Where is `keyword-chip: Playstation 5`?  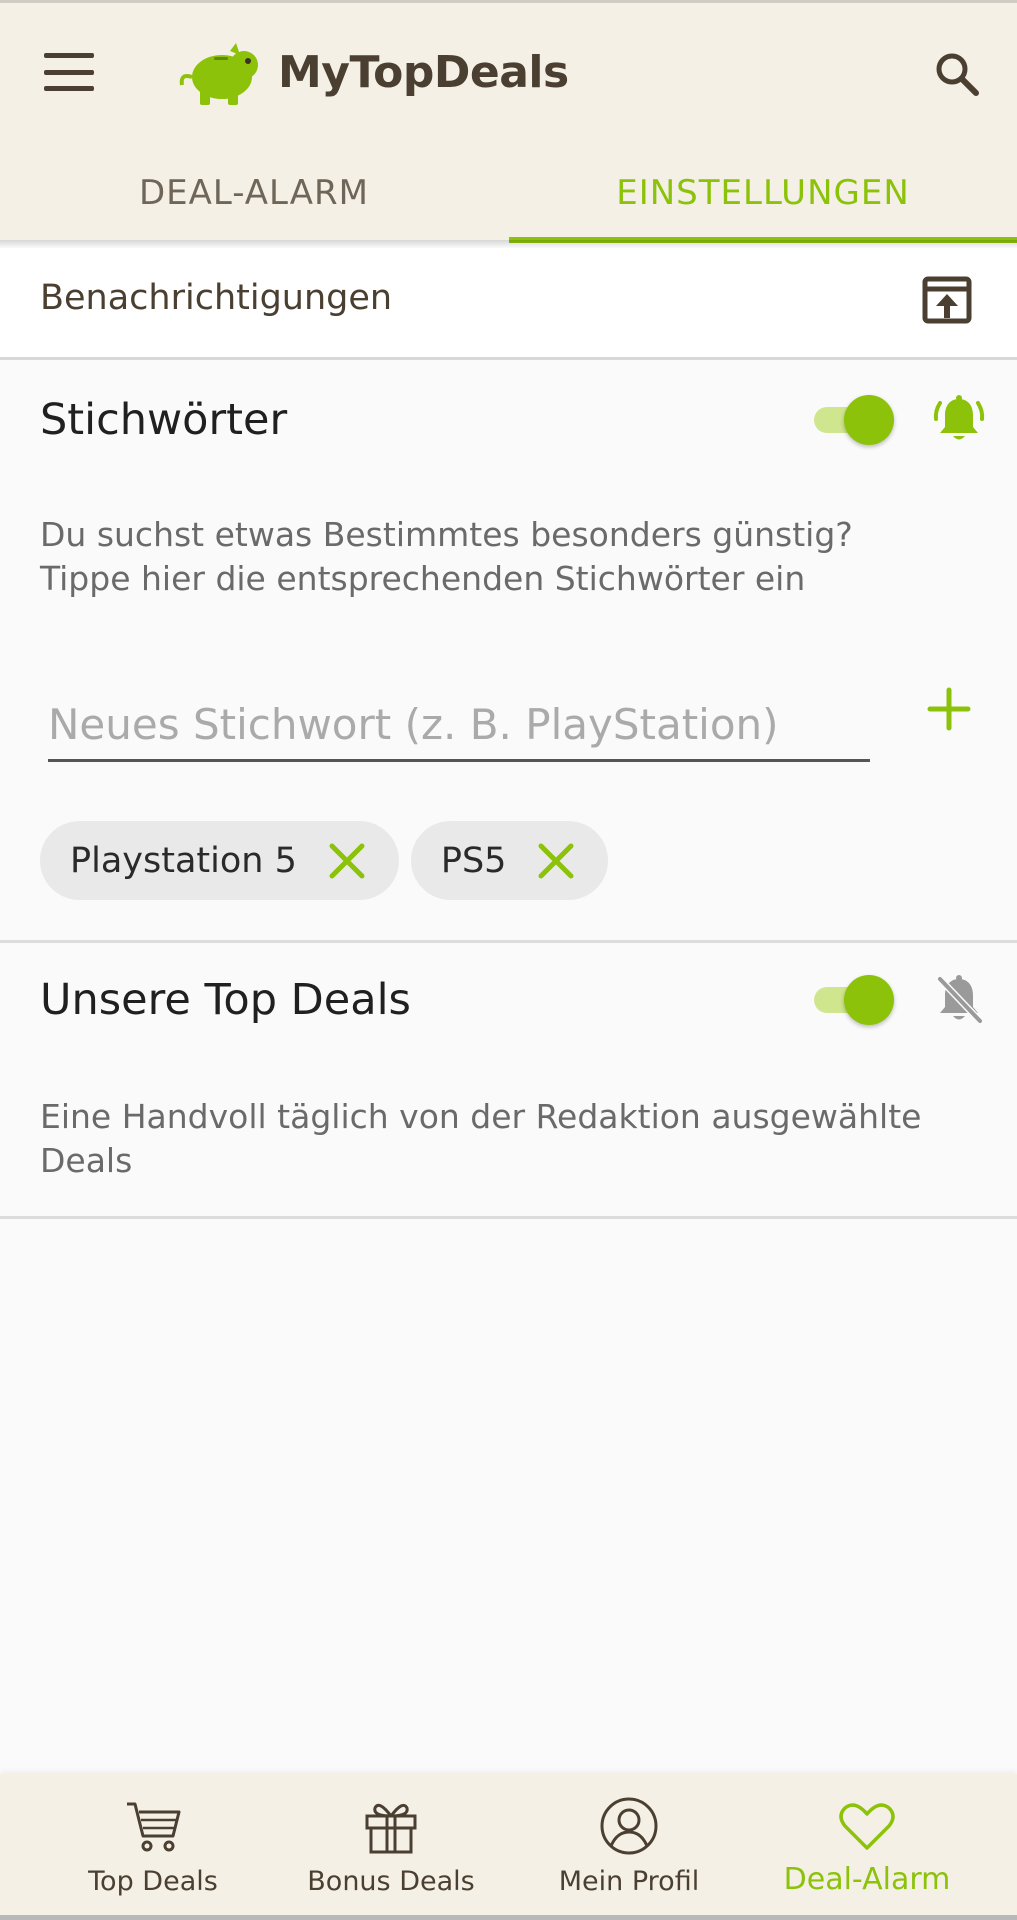
keyword-chip: Playstation 5 is located at coordinates (219, 860).